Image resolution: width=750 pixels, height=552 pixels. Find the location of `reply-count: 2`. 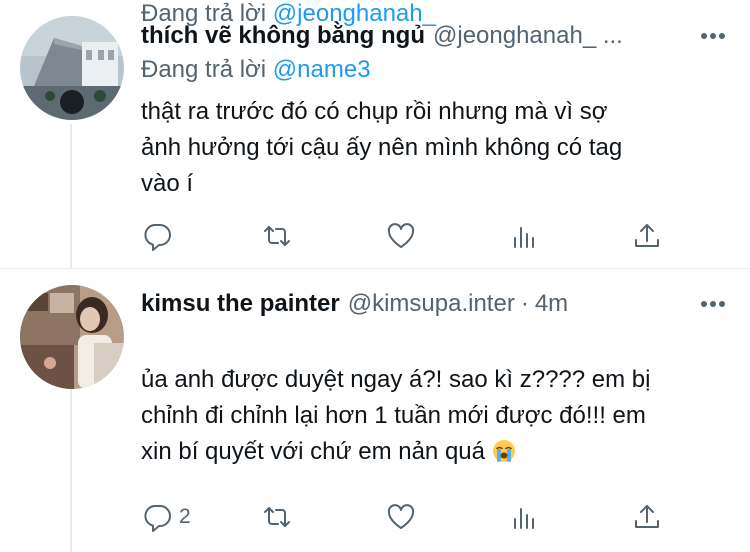

reply-count: 2 is located at coordinates (185, 516).